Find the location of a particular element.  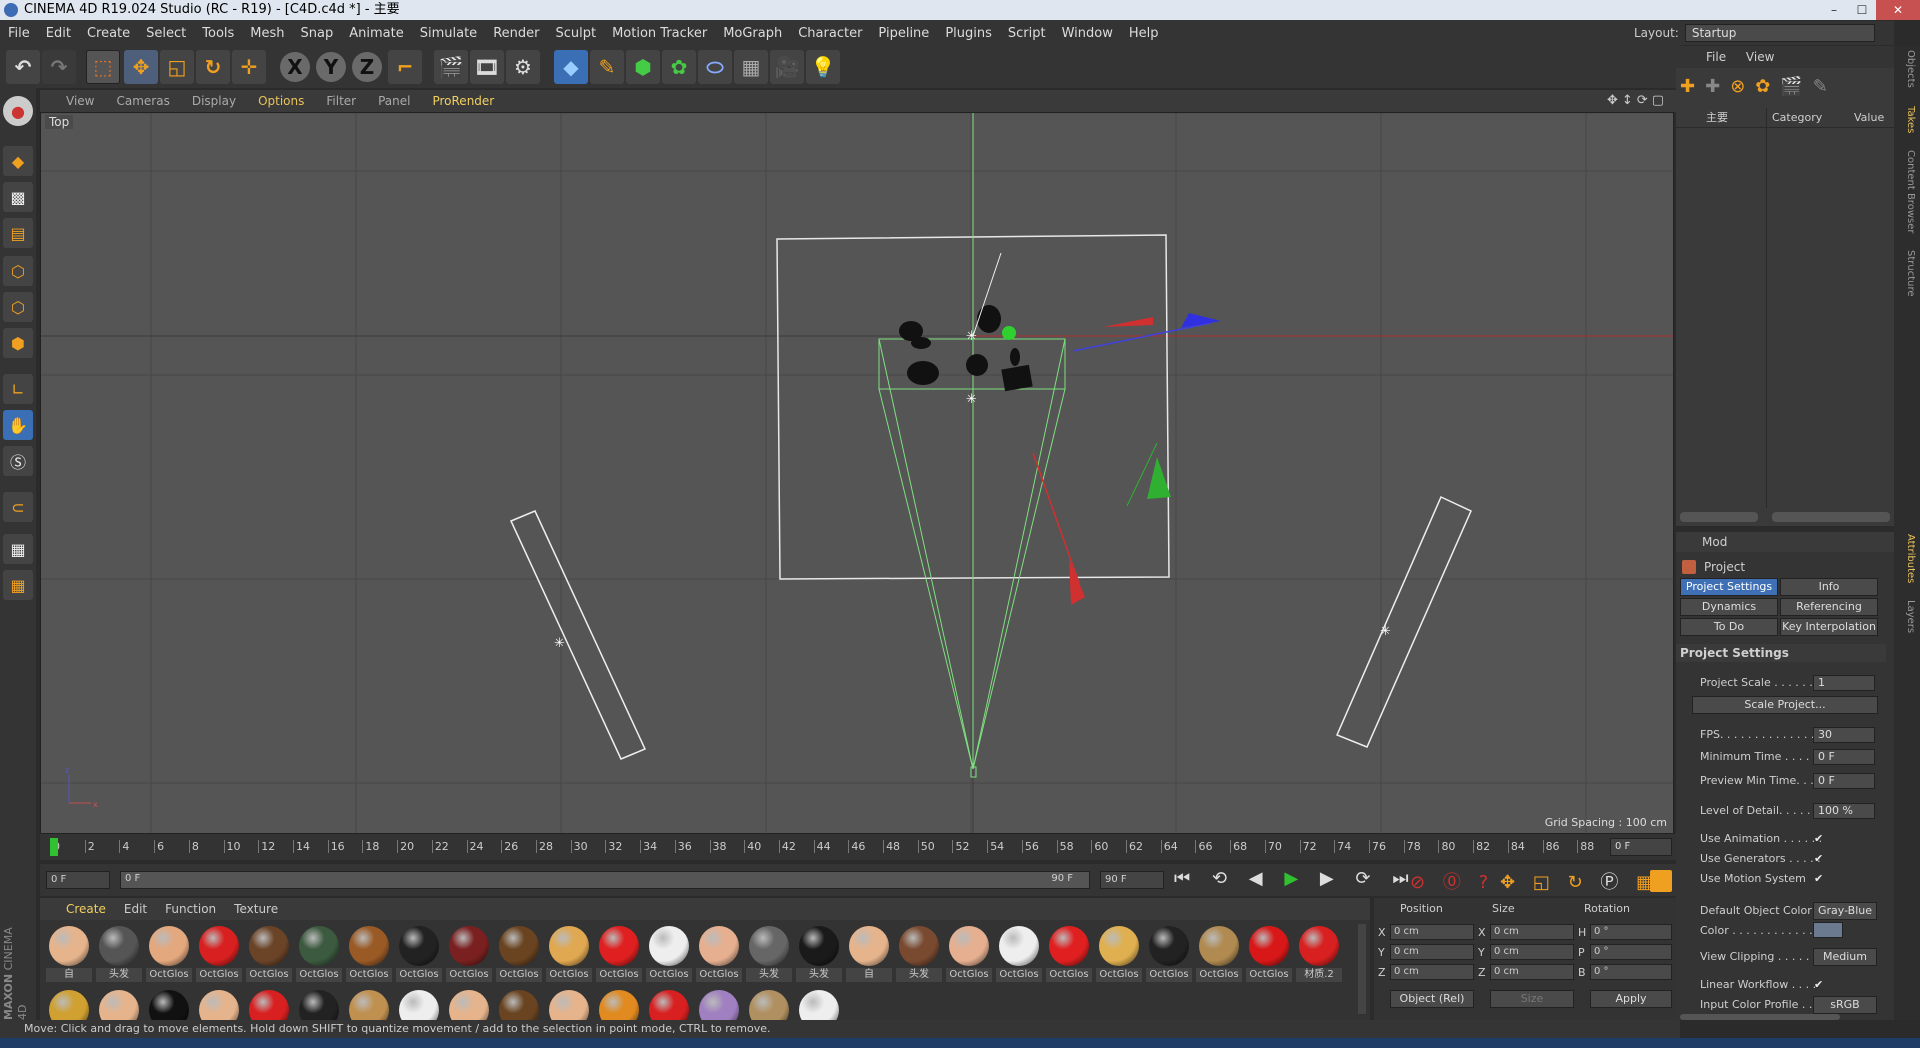

menu-select: Select is located at coordinates (166, 33).